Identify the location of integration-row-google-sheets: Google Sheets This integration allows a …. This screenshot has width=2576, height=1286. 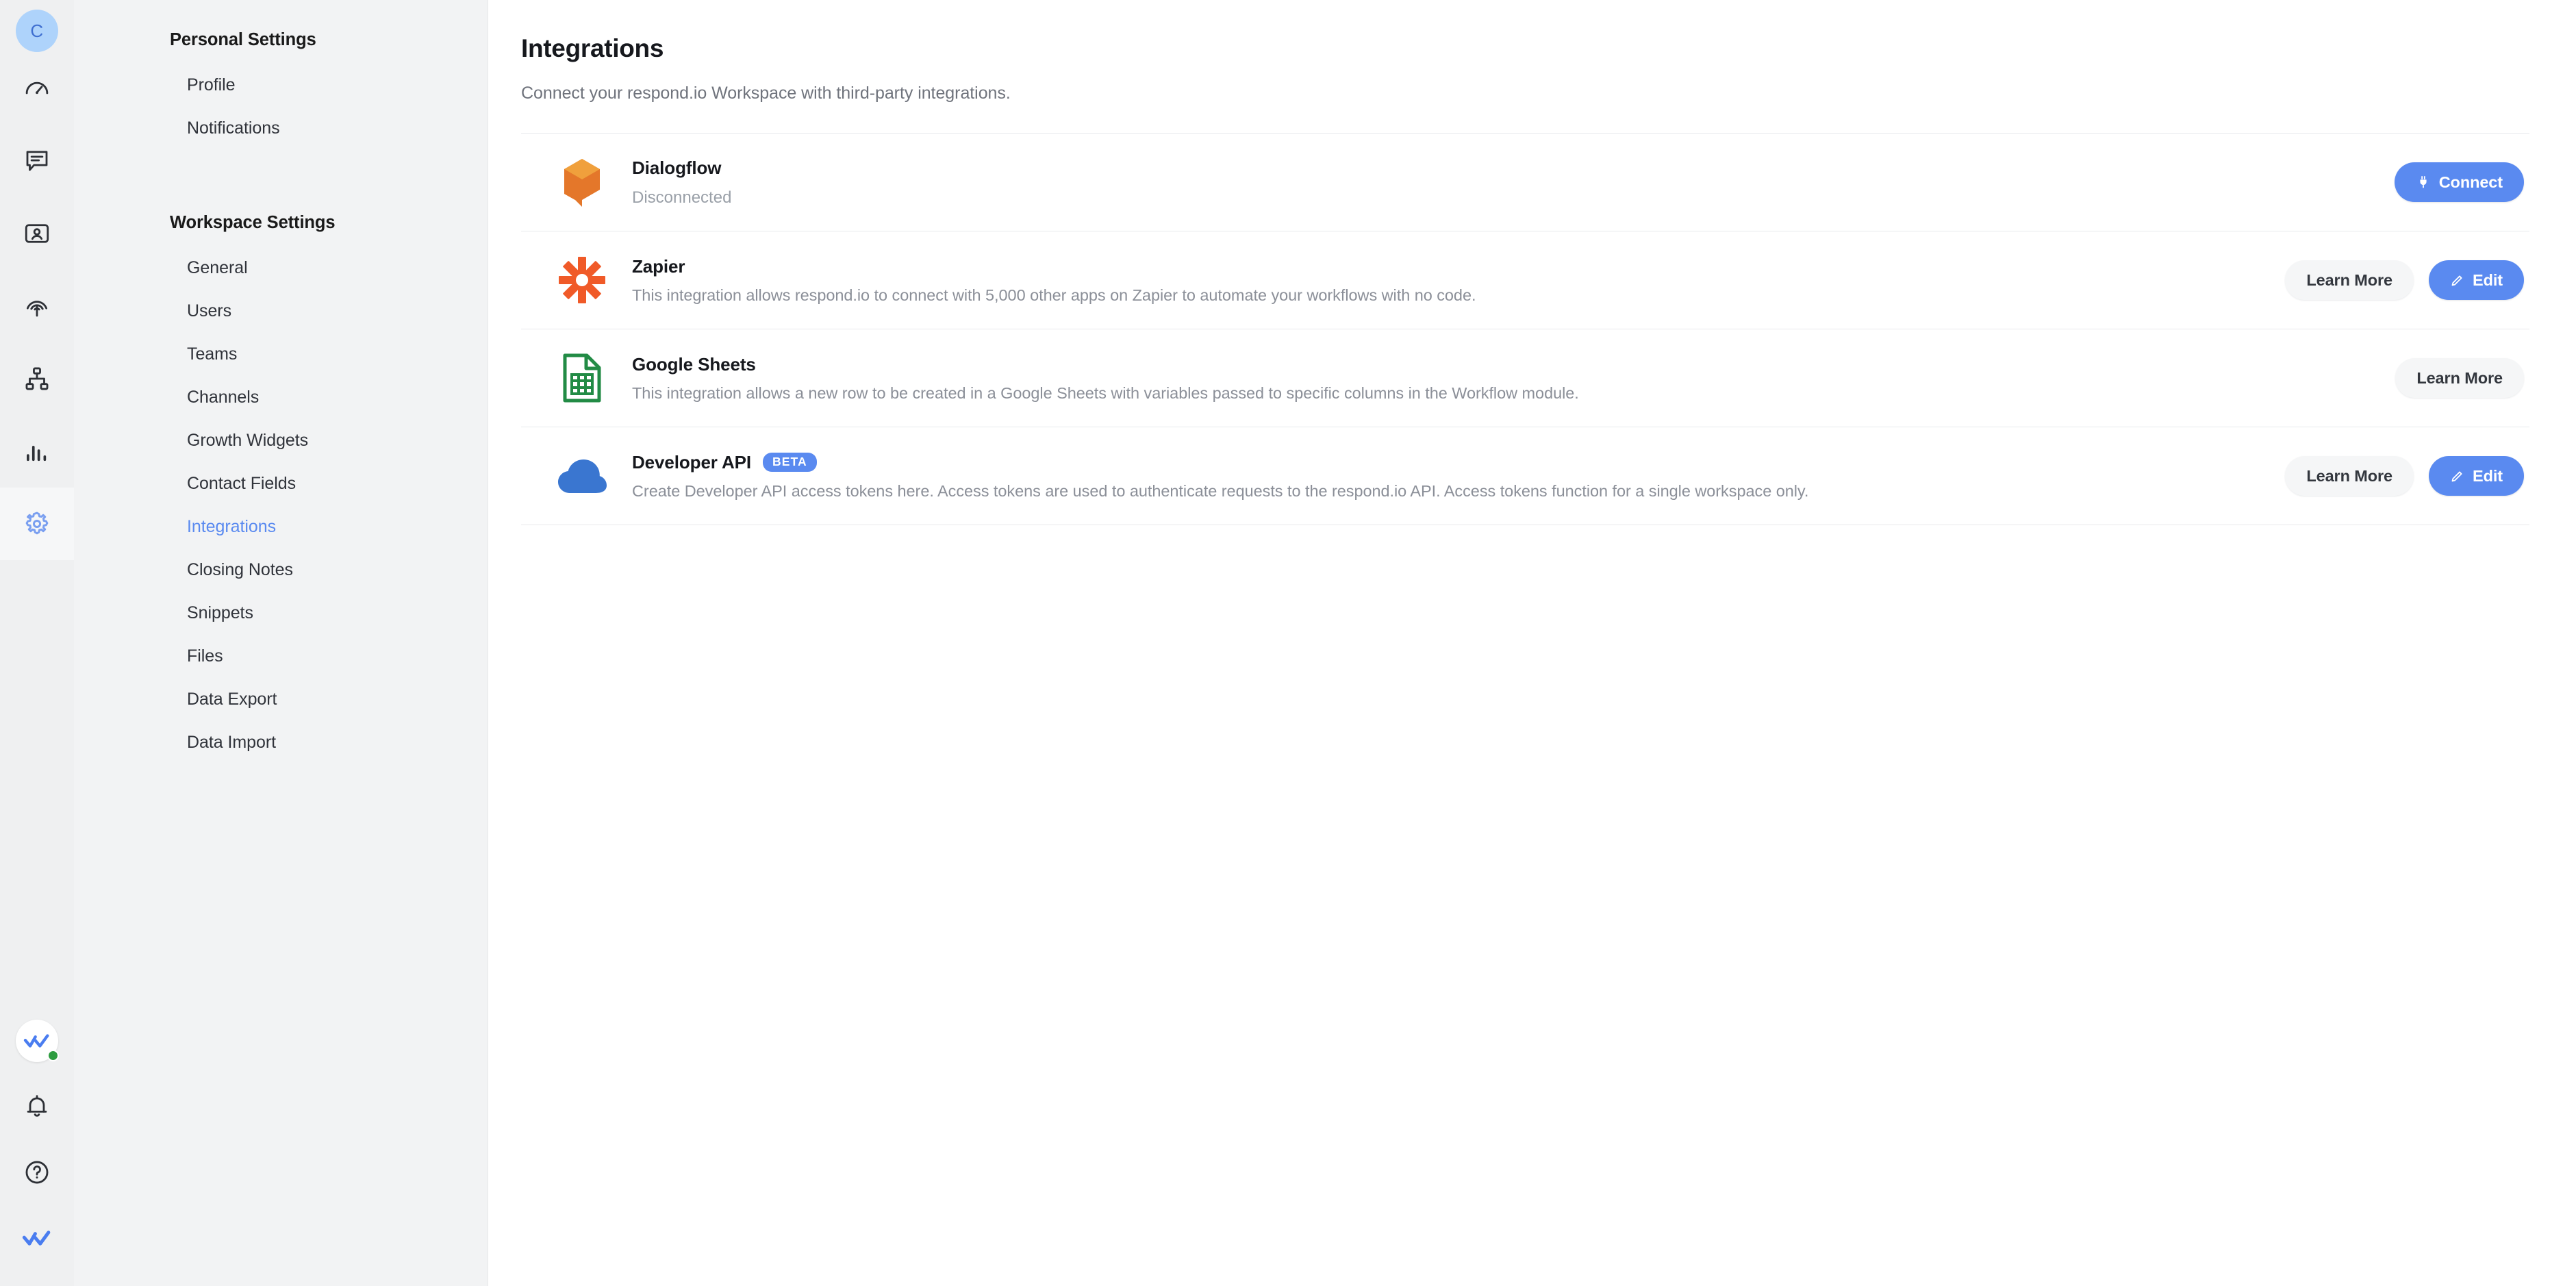
(1525, 378).